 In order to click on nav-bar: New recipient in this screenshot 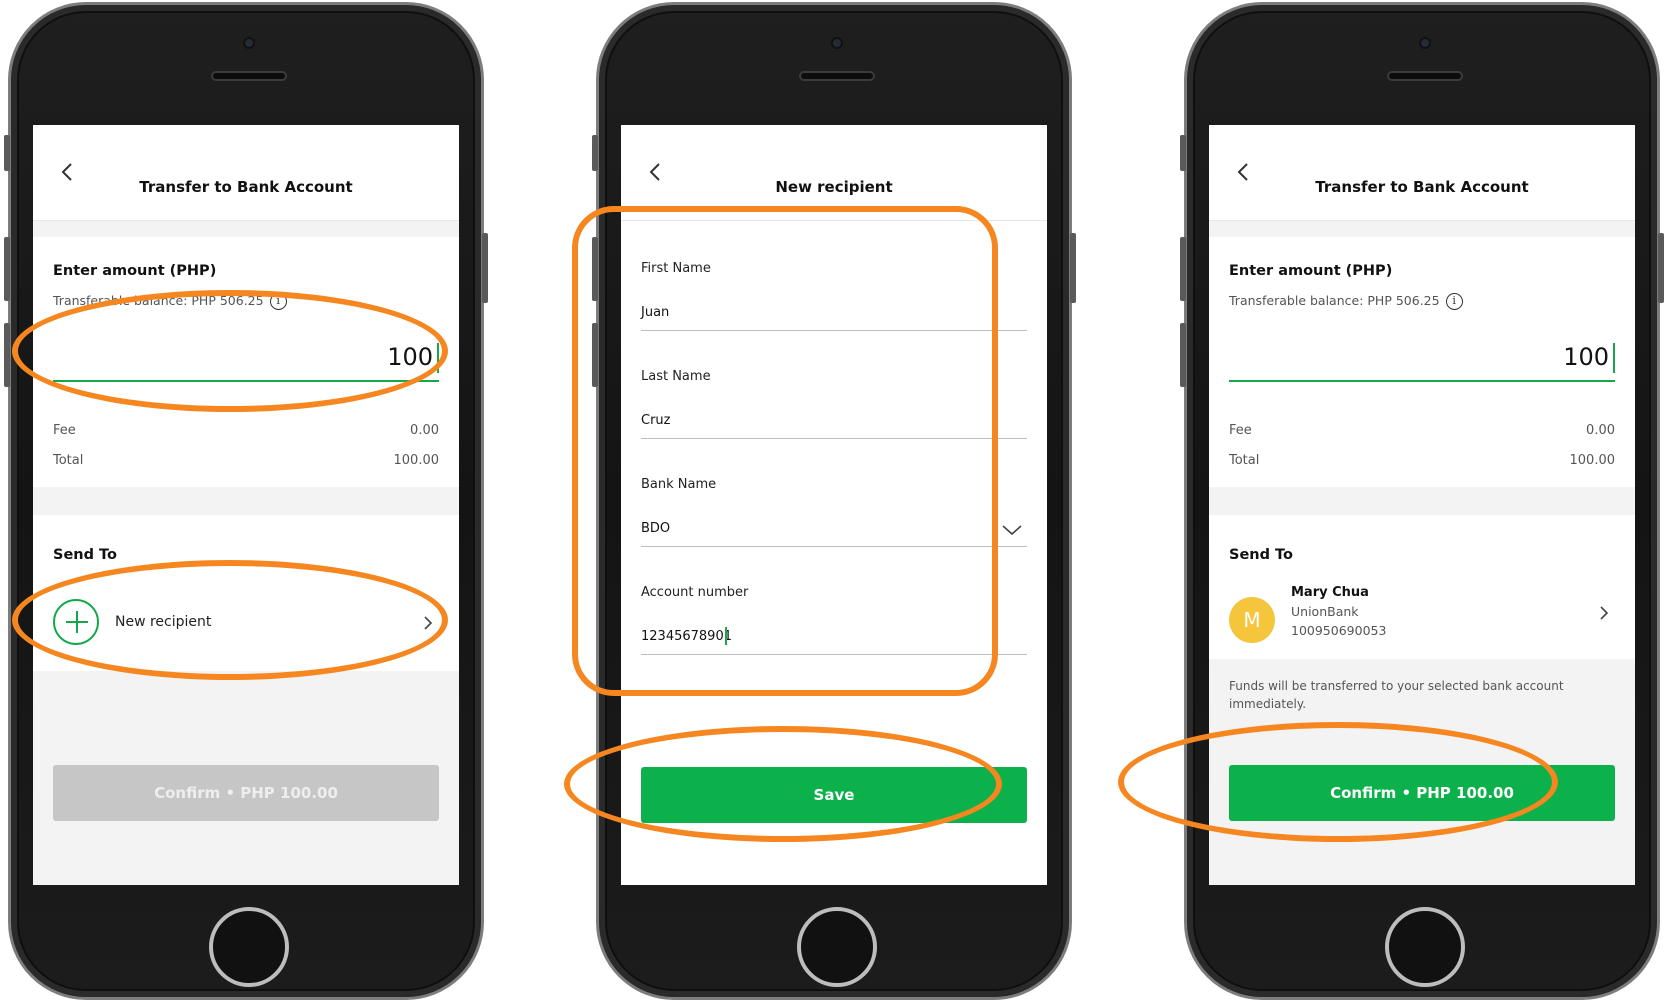, I will do `click(834, 173)`.